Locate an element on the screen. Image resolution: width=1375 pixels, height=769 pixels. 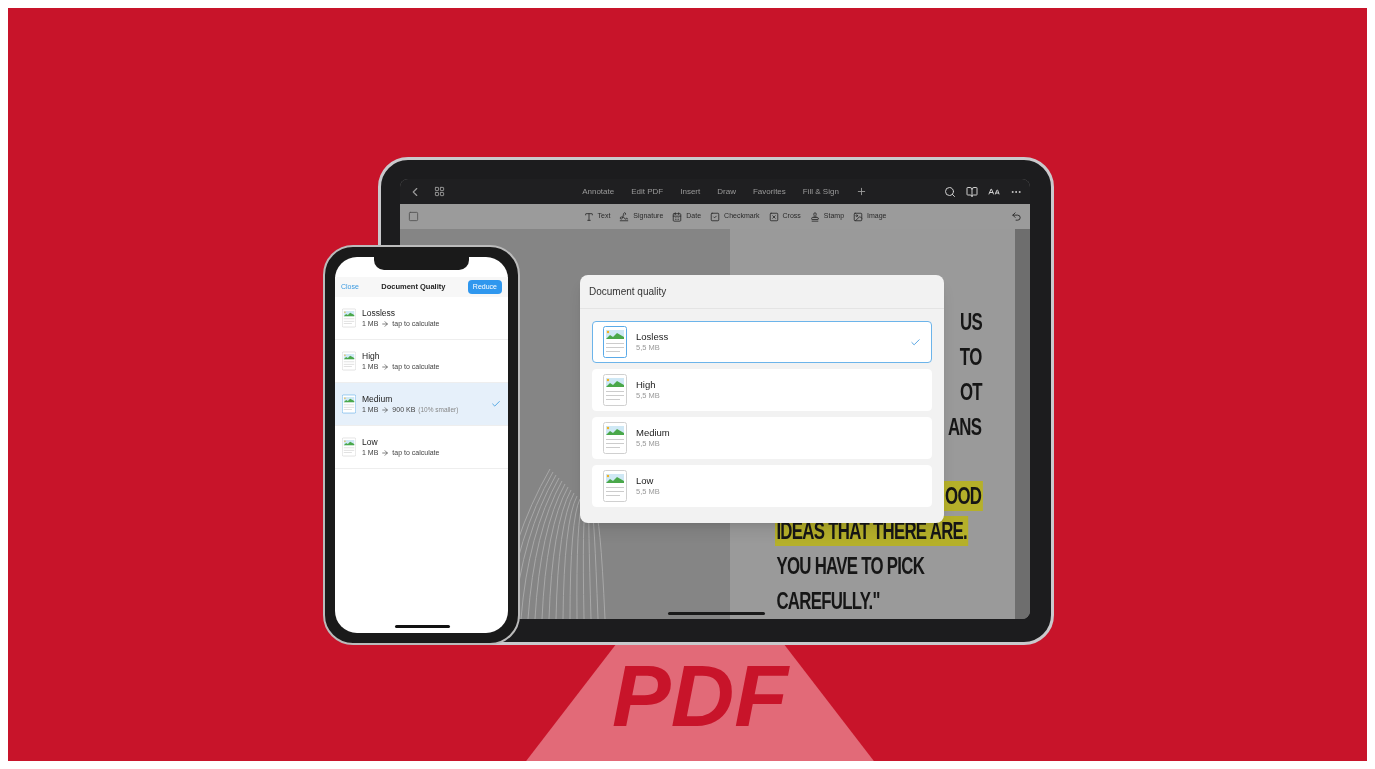
banner-text: PDF is located at coordinates (700, 696).